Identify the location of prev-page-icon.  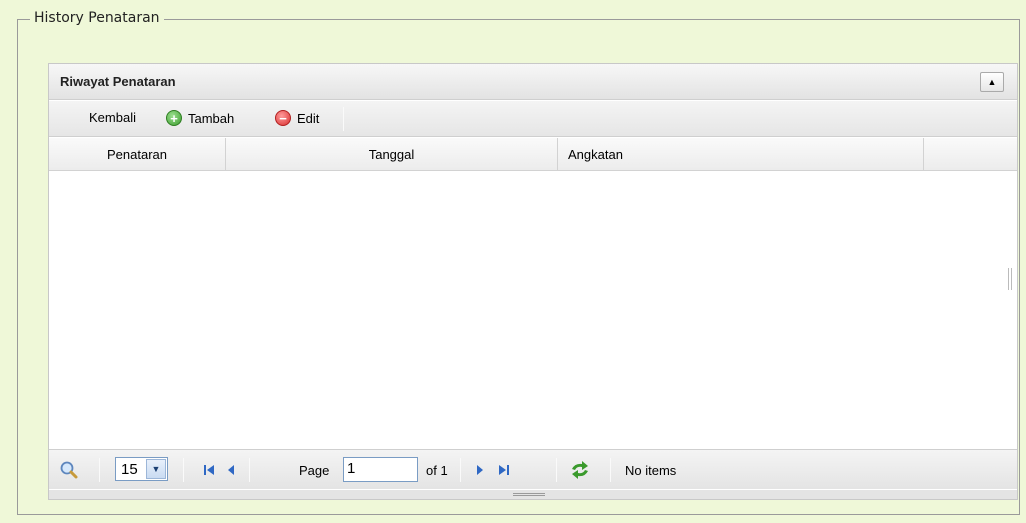
(231, 470).